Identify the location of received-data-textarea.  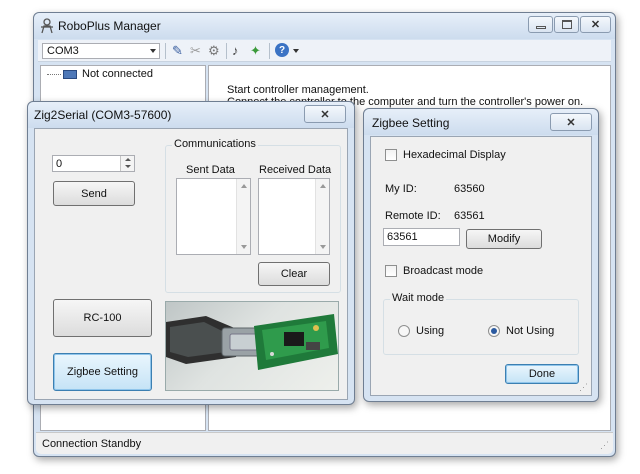
(294, 216).